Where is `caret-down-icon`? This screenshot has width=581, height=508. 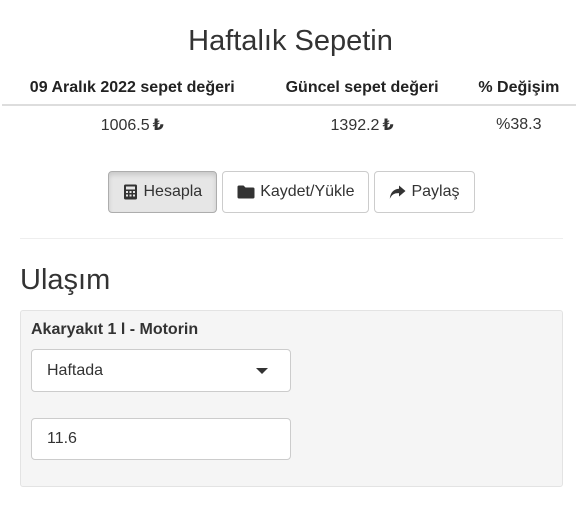
caret-down-icon is located at coordinates (262, 371).